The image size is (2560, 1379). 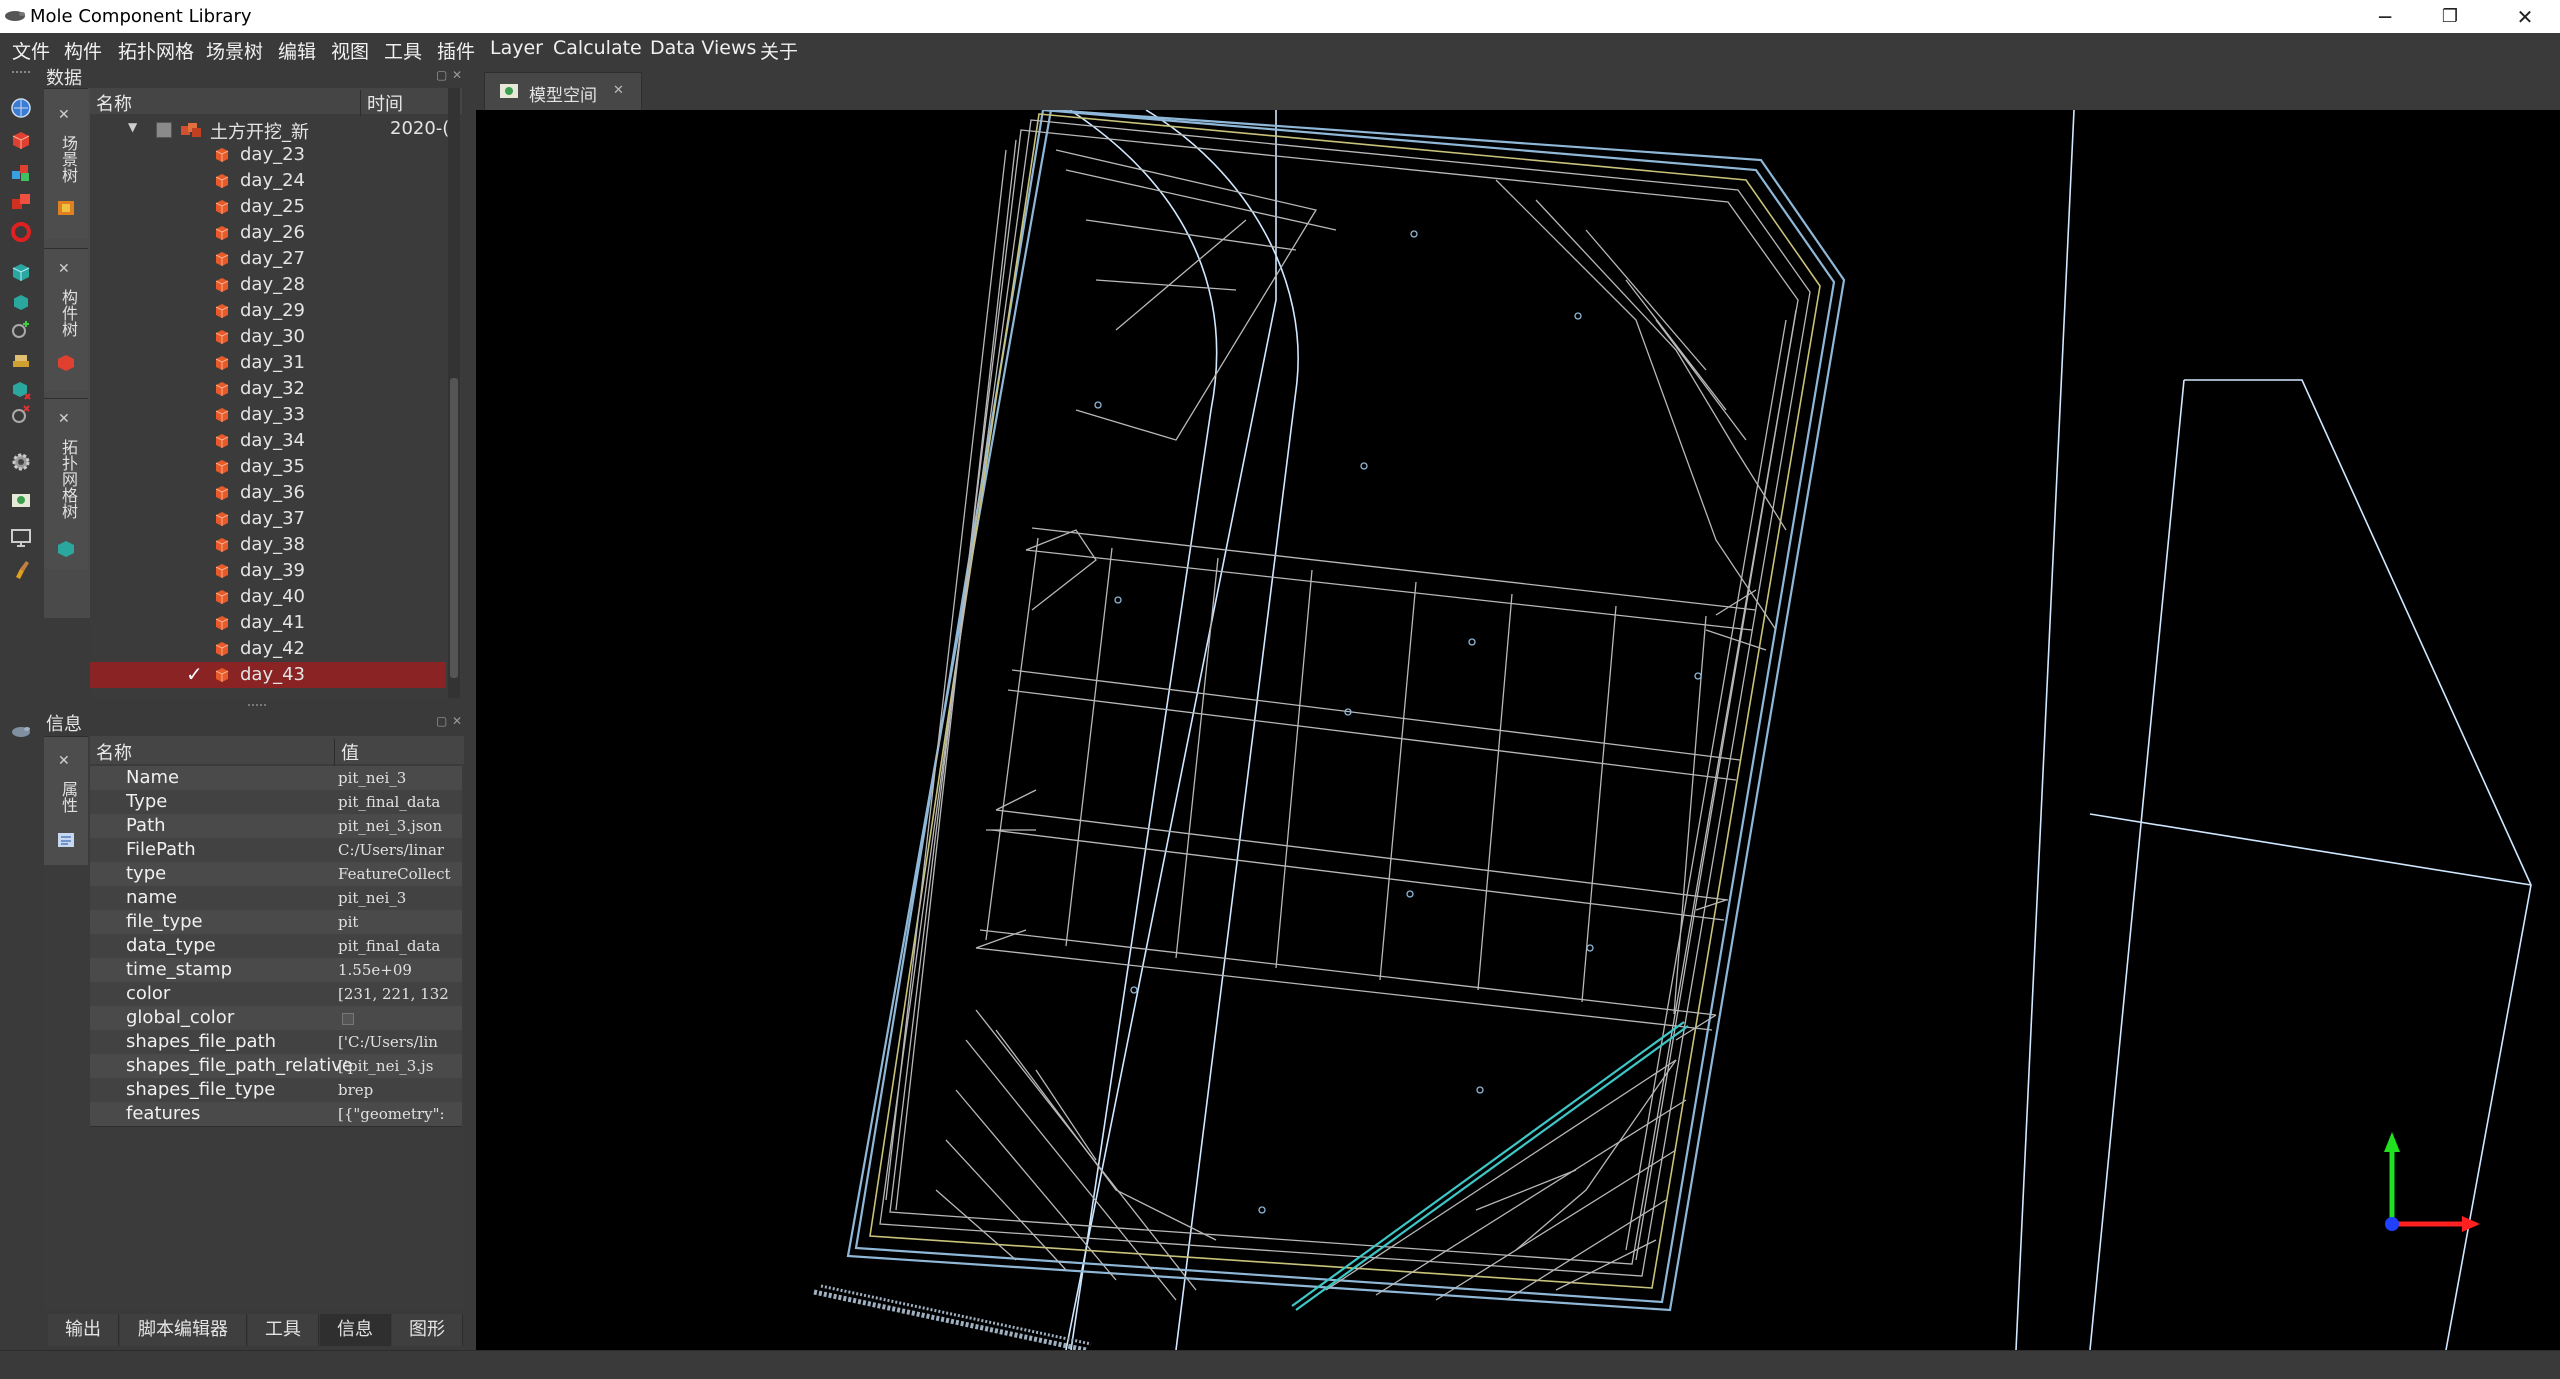 What do you see at coordinates (276, 1042) in the screenshot?
I see `property-row: shapes_file_path ['C:/Users/lin` at bounding box center [276, 1042].